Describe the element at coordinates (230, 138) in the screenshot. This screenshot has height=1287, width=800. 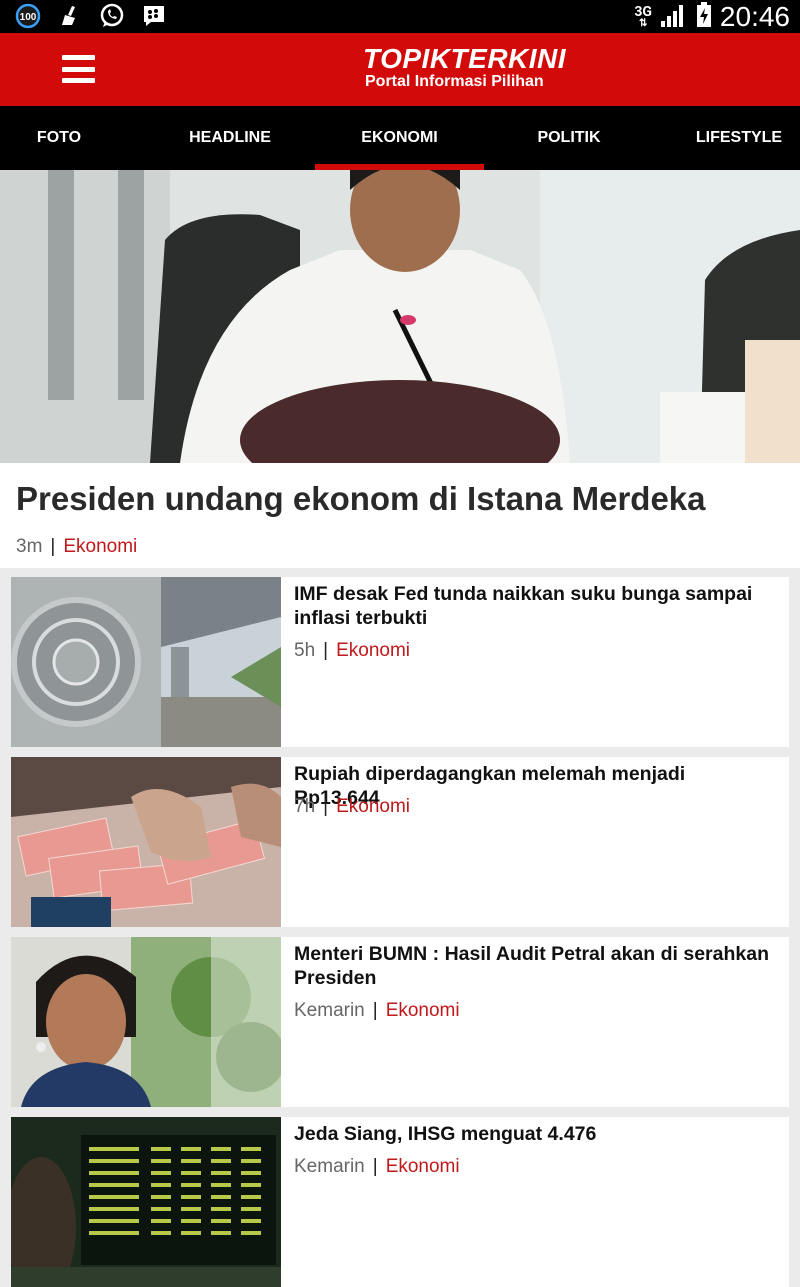
I see `tab-headline: HEADLINE` at that location.